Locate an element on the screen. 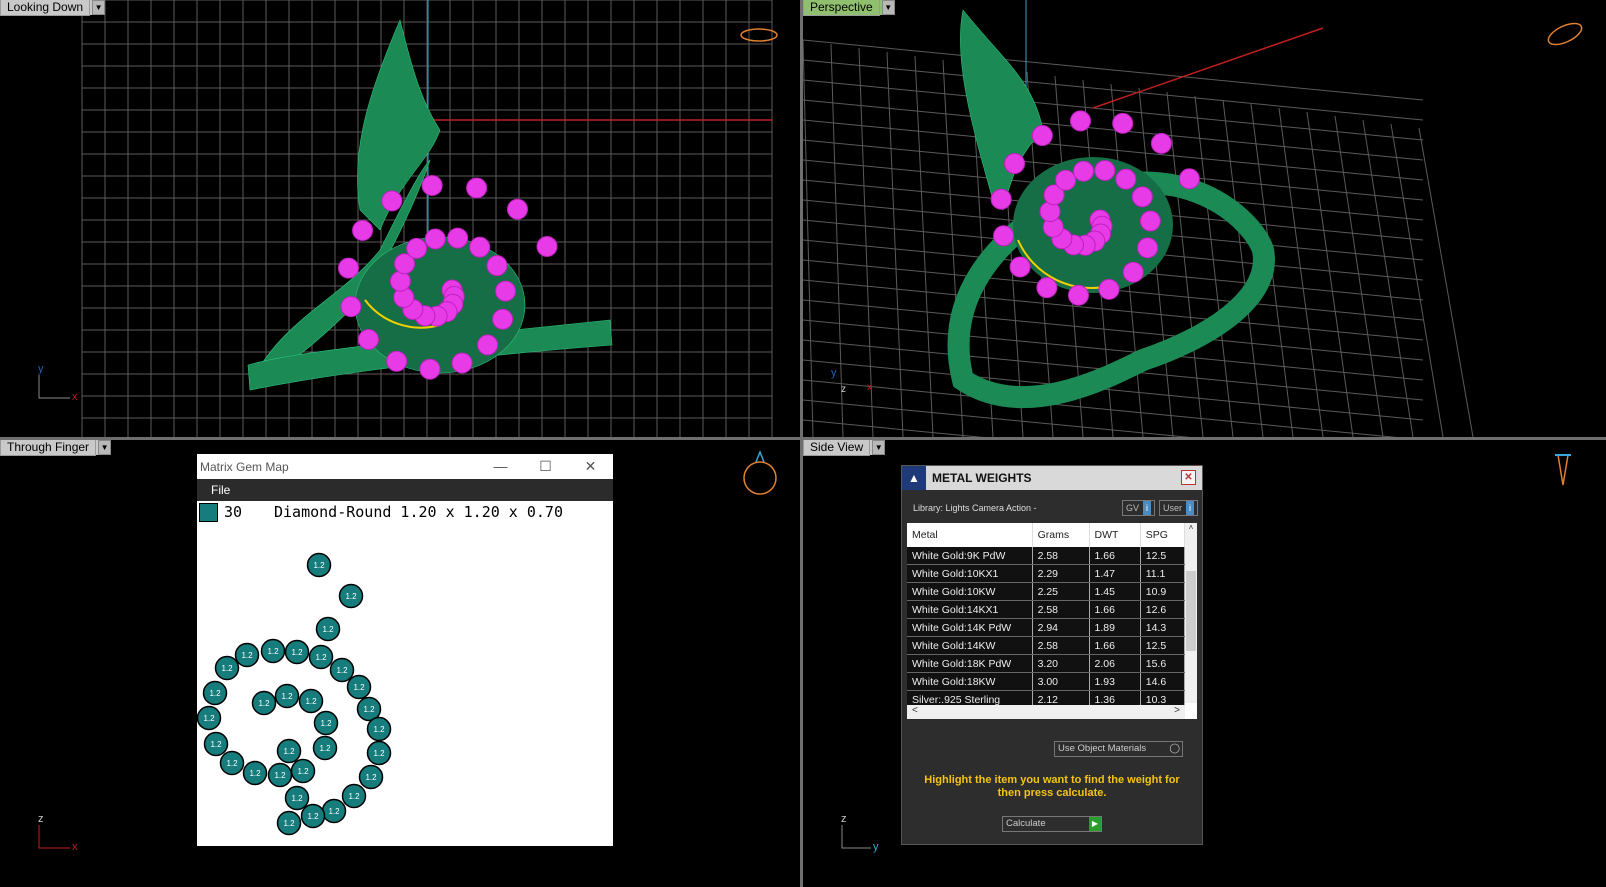 This screenshot has width=1606, height=887. column-header: SPG is located at coordinates (1163, 535).